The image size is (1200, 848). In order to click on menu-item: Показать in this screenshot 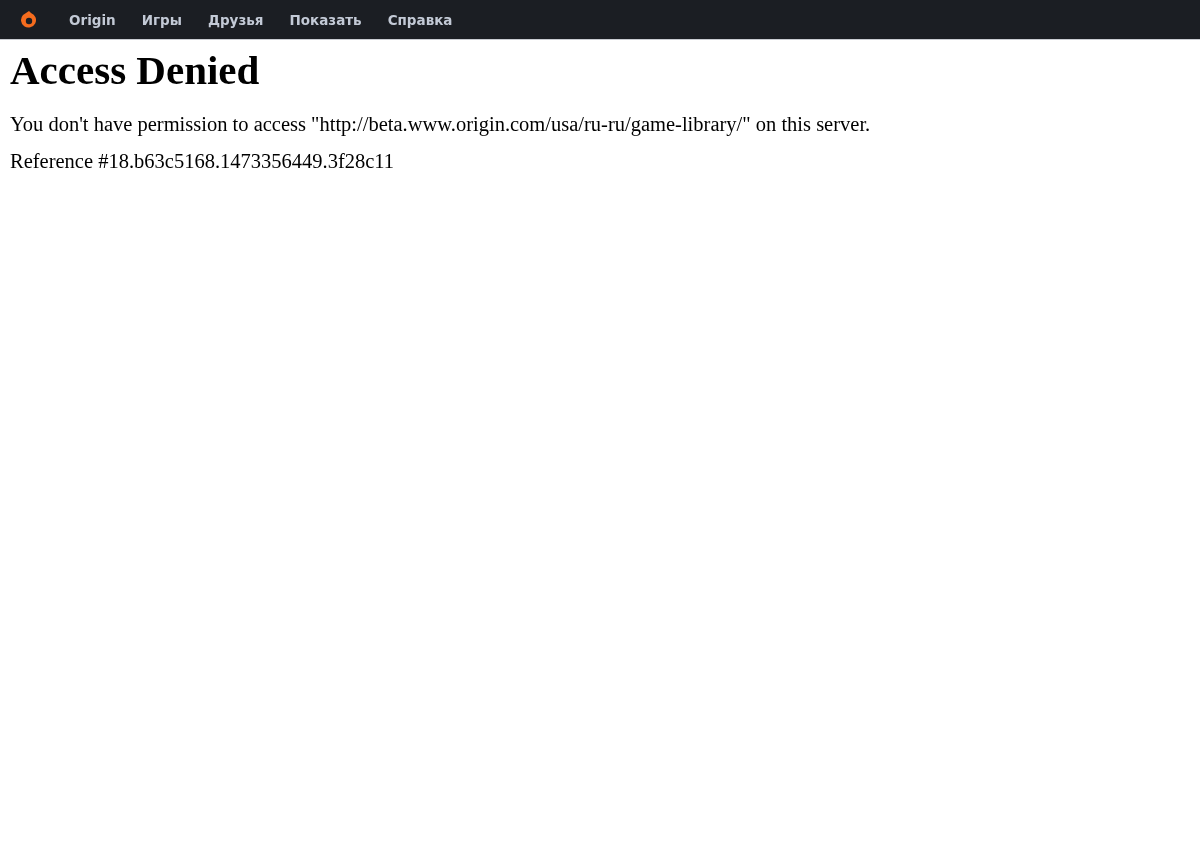, I will do `click(325, 19)`.